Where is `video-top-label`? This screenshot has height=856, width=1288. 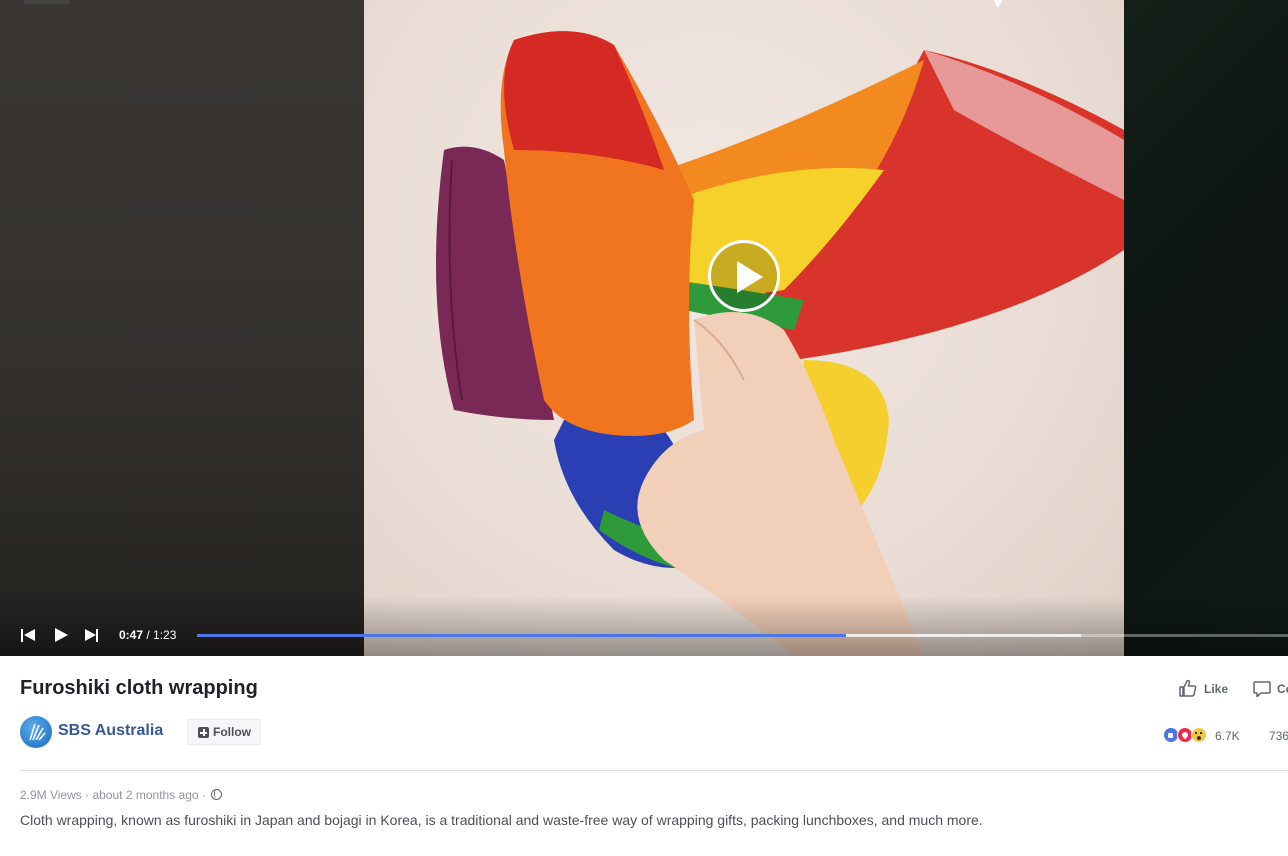
video-top-label is located at coordinates (47, 2).